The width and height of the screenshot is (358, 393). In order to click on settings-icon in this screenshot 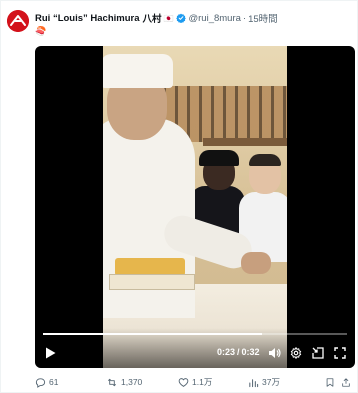, I will do `click(296, 353)`.